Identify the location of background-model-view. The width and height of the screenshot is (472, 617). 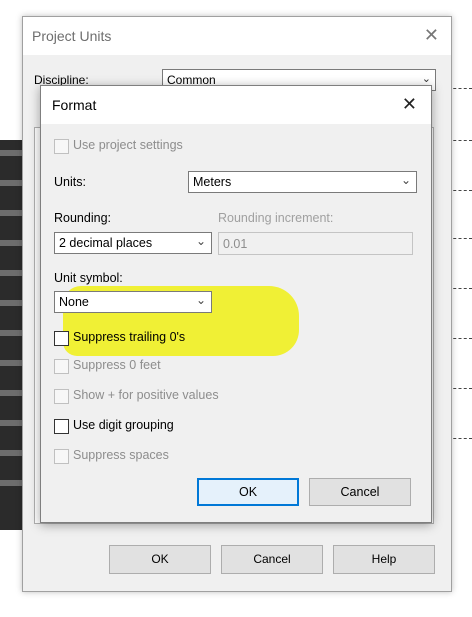
(12, 335).